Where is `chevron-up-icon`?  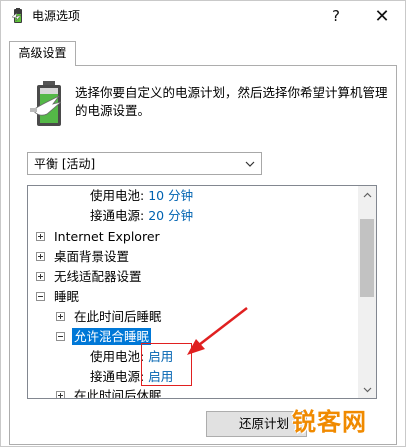
chevron-up-icon is located at coordinates (367, 194).